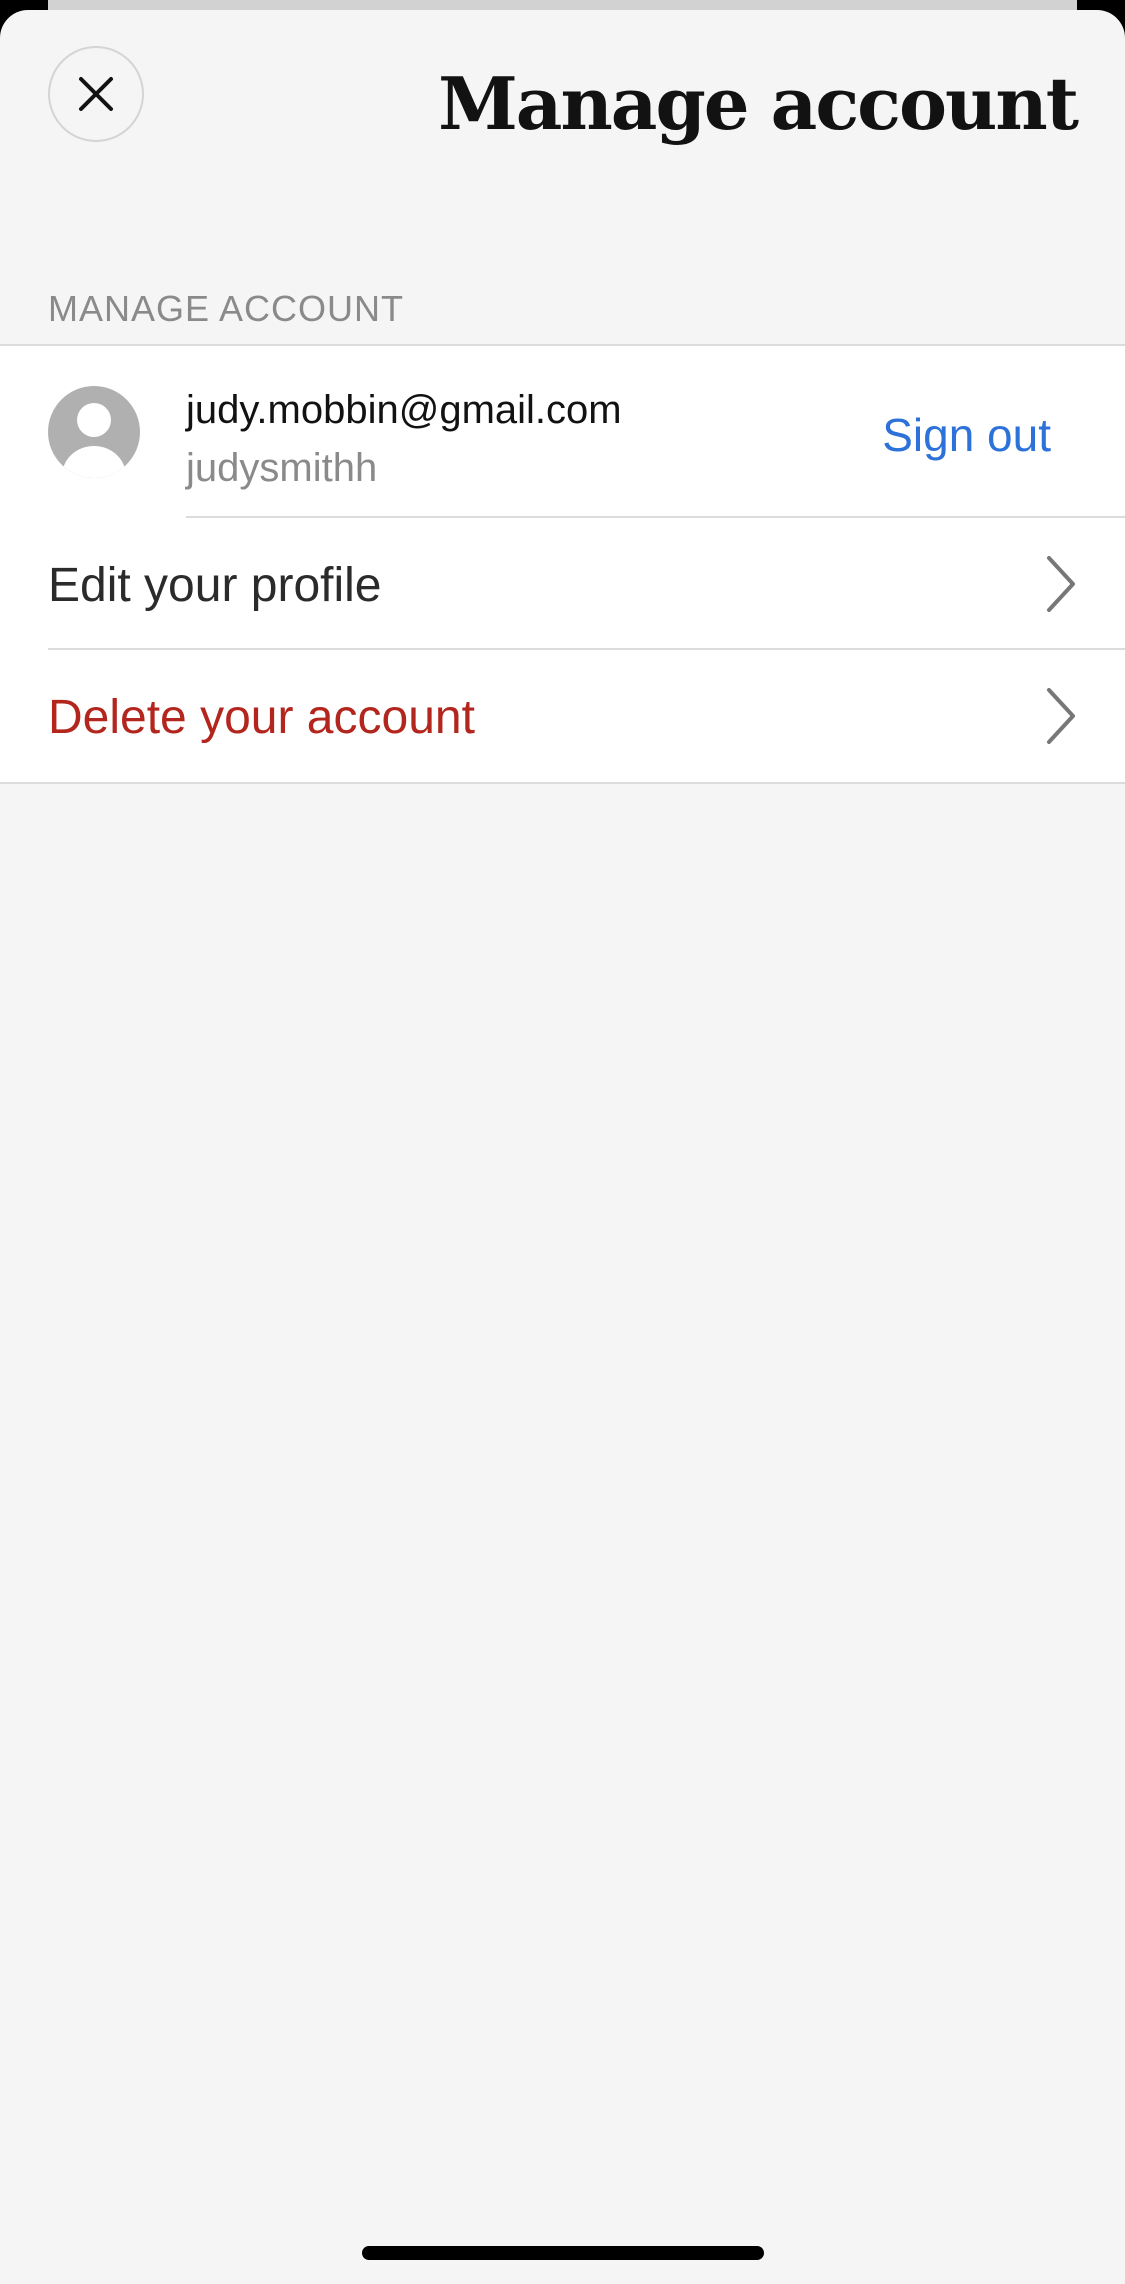  I want to click on page-title: Manage account, so click(758, 103).